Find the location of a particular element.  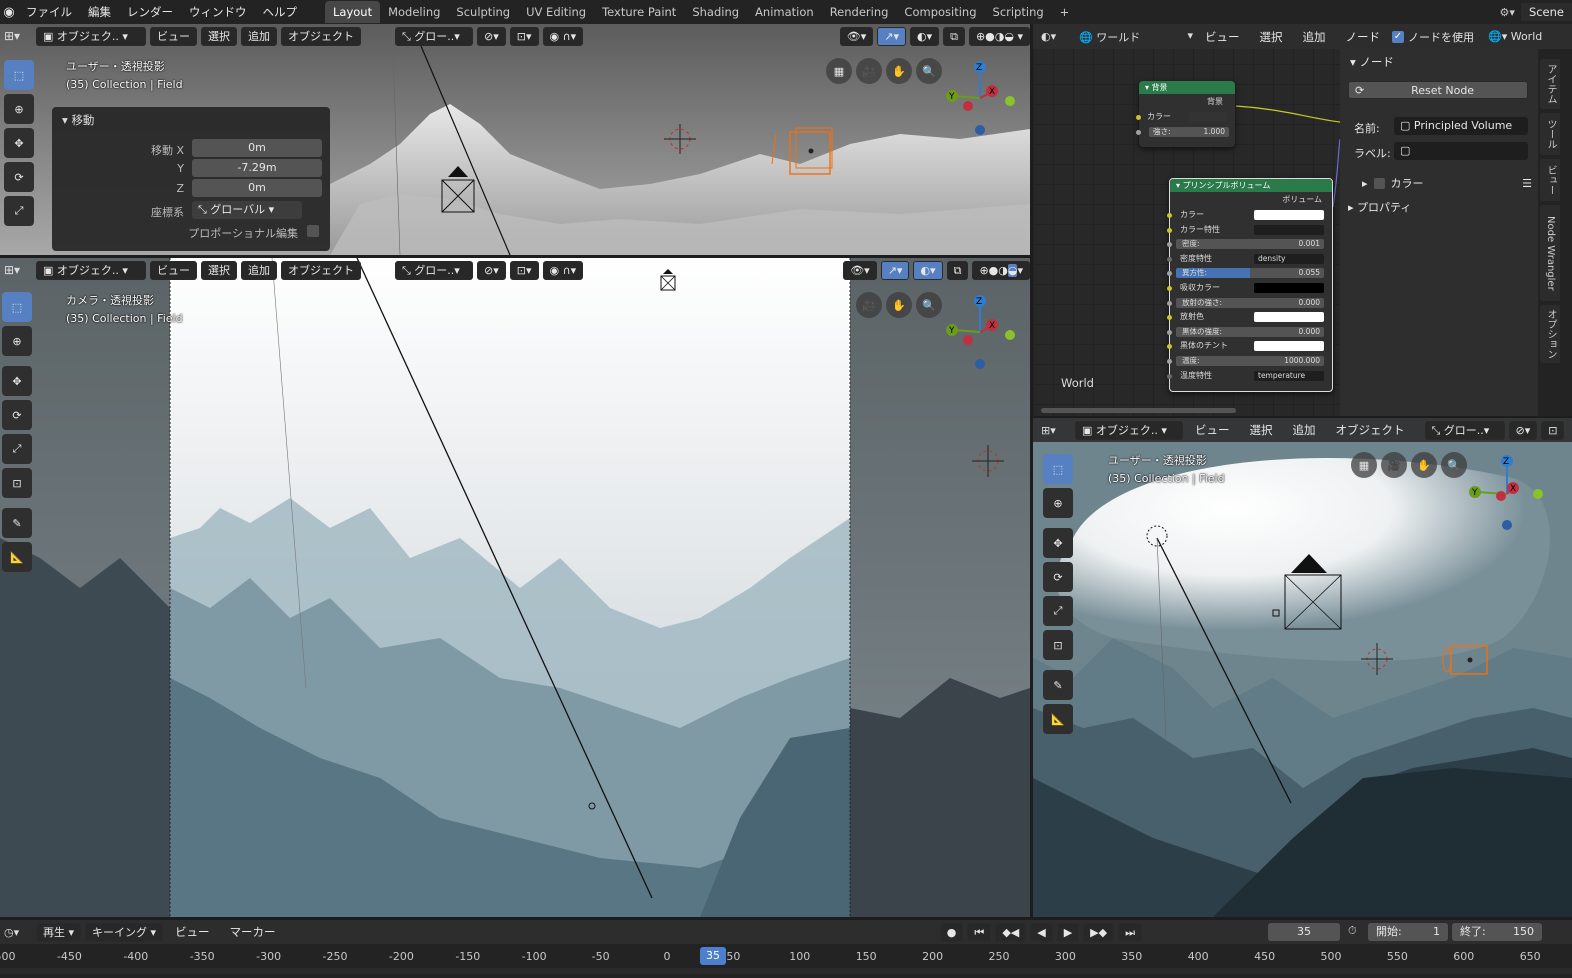

tab-view: ビュー is located at coordinates (1550, 180).